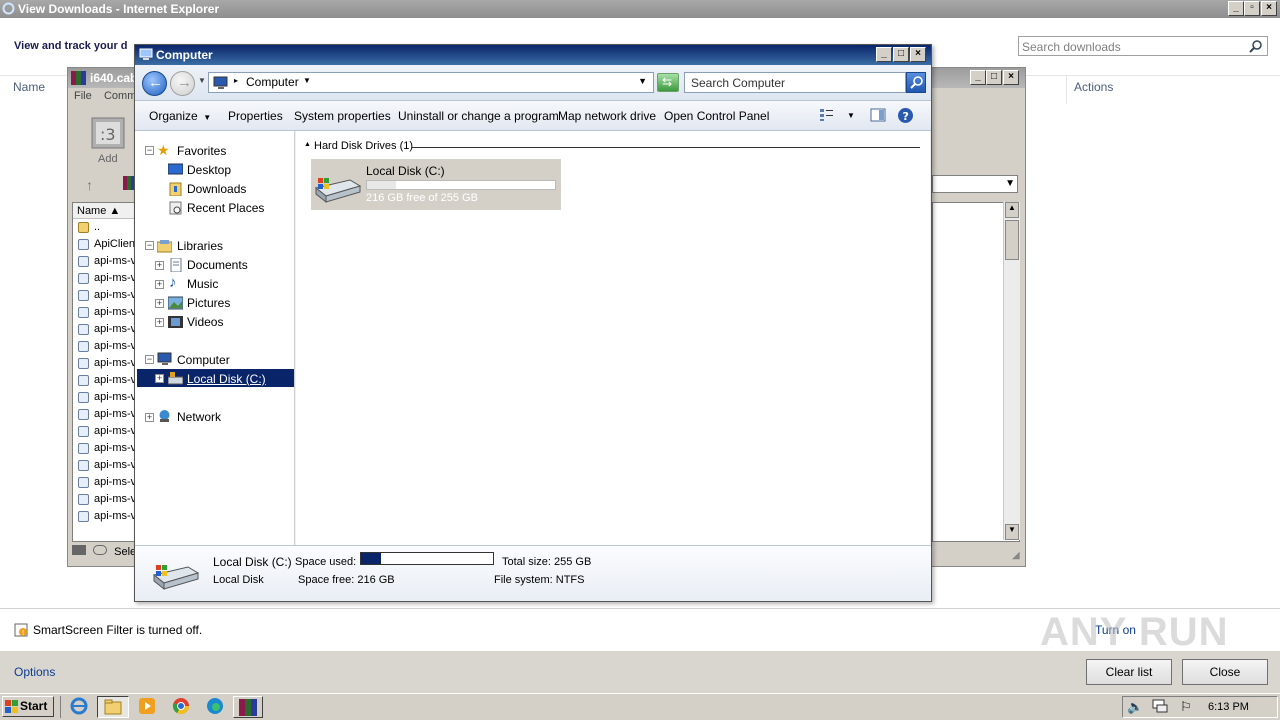  Describe the element at coordinates (307, 80) in the screenshot. I see `address-chevron-icon: ▼` at that location.